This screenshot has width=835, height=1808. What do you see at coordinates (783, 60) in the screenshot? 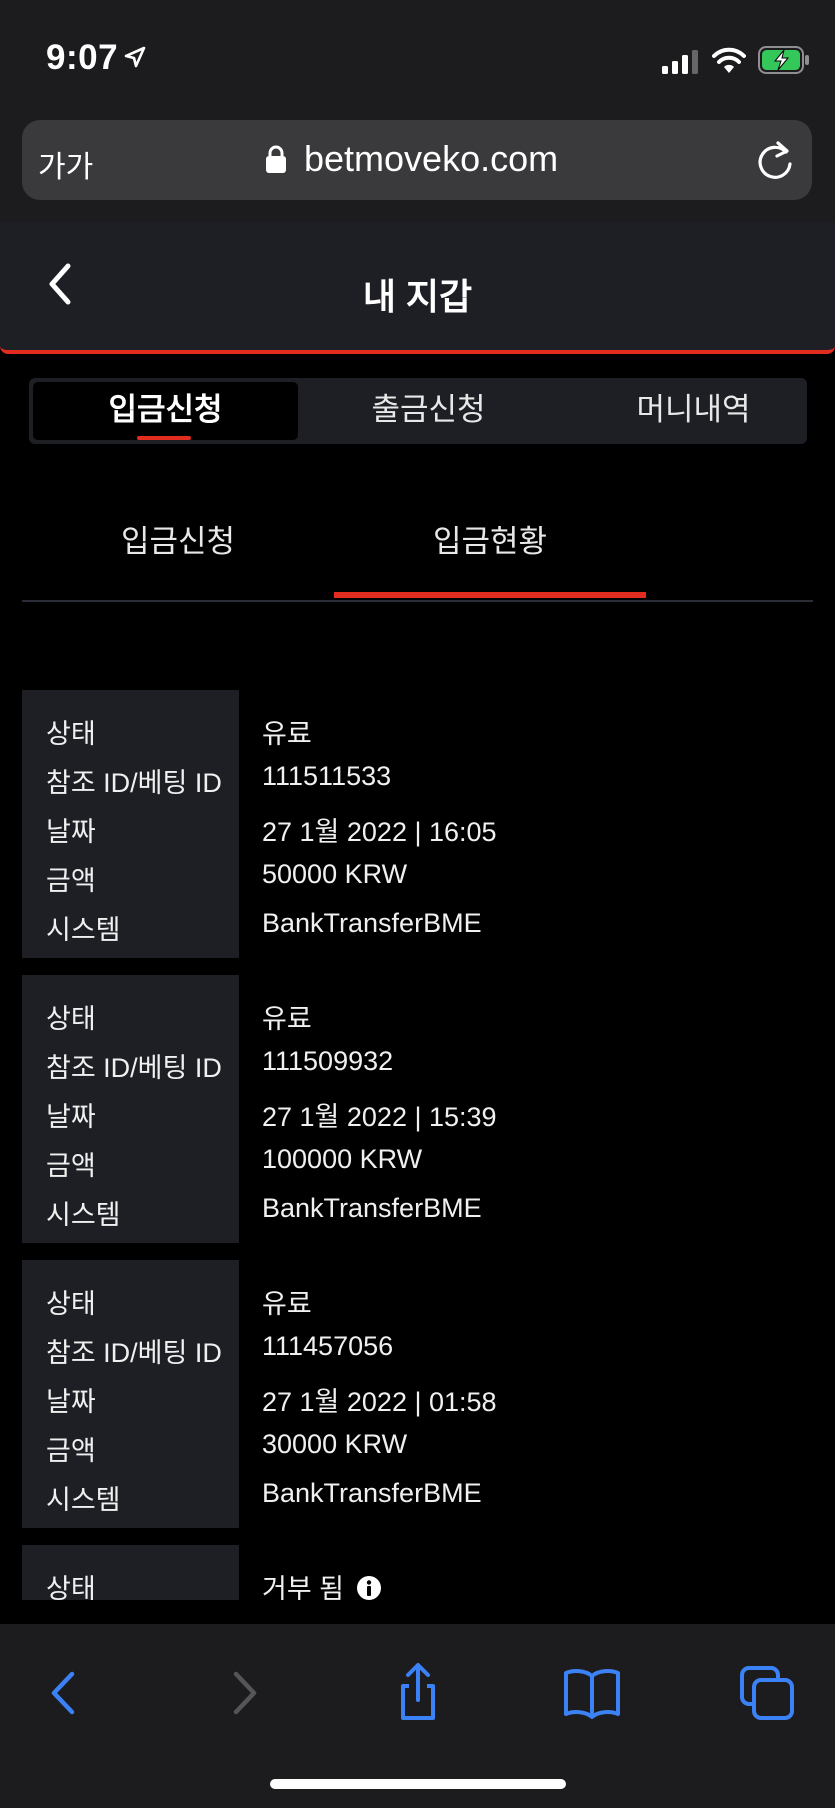
I see `battery-charging-icon` at bounding box center [783, 60].